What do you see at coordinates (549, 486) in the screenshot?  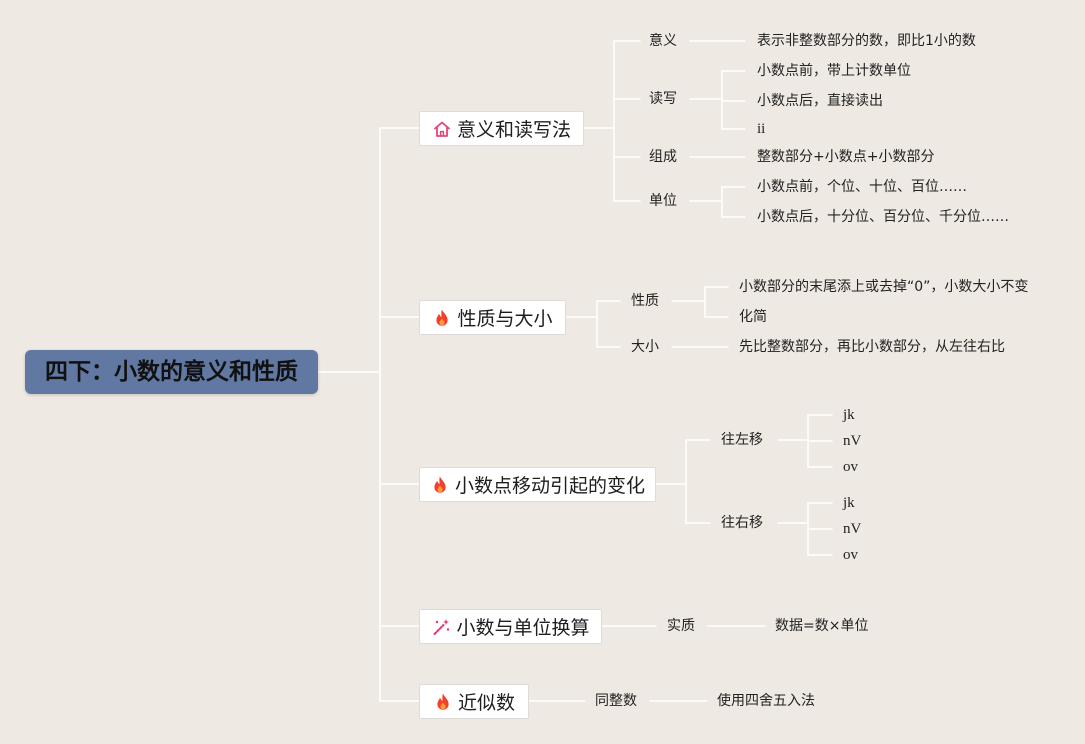 I see `branch-label: 小数点移动引起的变化` at bounding box center [549, 486].